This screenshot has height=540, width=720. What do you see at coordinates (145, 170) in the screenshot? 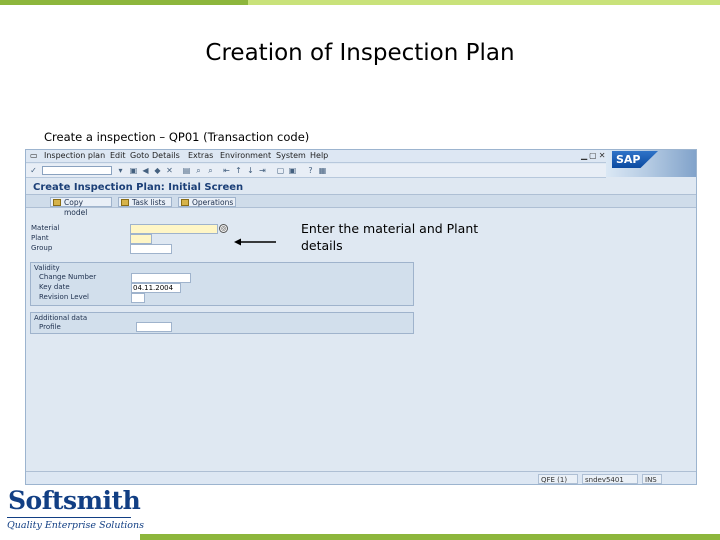
I see `back-icon: ◀` at bounding box center [145, 170].